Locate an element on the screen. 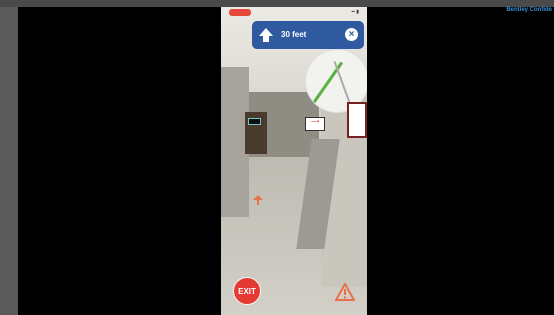 This screenshot has height=315, width=554. exit-button: EXIT is located at coordinates (247, 291).